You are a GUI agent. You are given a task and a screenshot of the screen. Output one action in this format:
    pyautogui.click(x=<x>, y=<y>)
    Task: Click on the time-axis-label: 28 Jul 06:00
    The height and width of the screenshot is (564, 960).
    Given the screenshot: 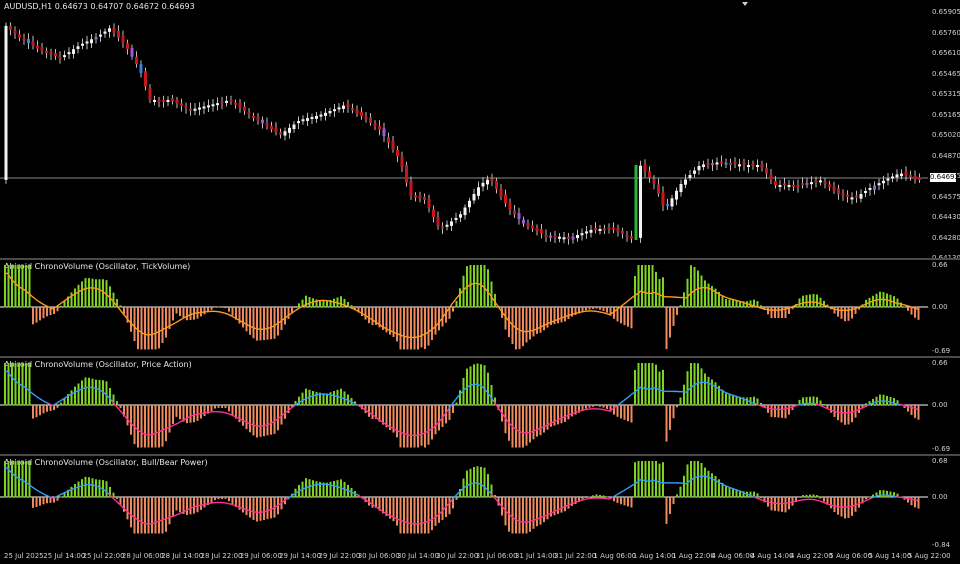 What is the action you would take?
    pyautogui.click(x=142, y=556)
    